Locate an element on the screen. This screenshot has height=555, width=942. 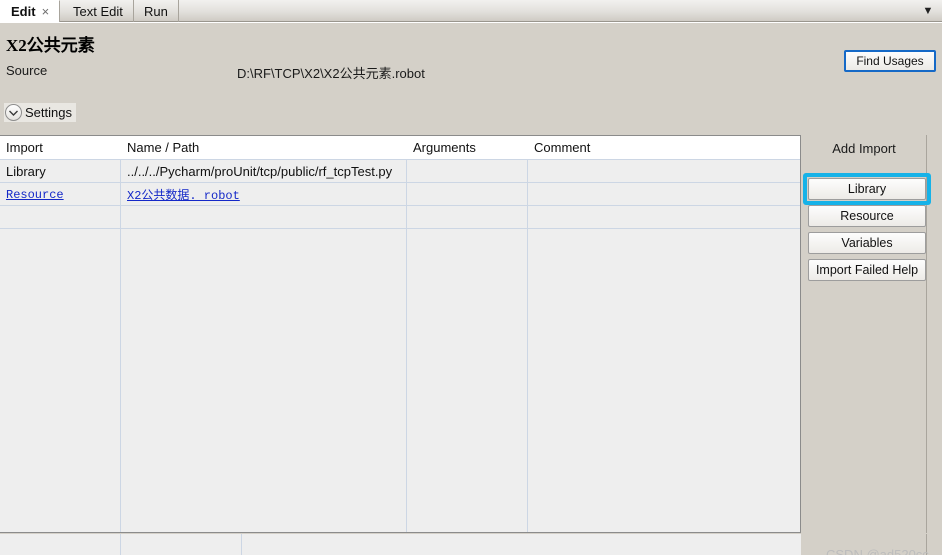
chevron-down-icon: ▼ is located at coordinates (928, 11).